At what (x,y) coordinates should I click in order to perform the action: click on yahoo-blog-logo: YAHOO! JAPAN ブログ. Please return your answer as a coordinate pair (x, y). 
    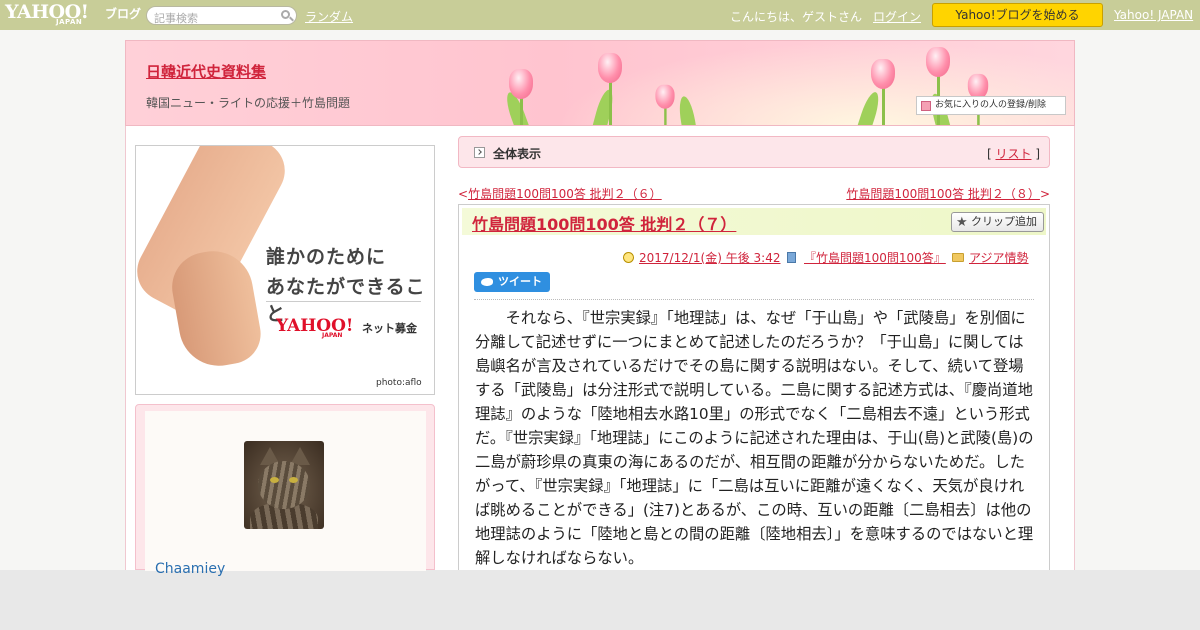
    Looking at the image, I should click on (73, 15).